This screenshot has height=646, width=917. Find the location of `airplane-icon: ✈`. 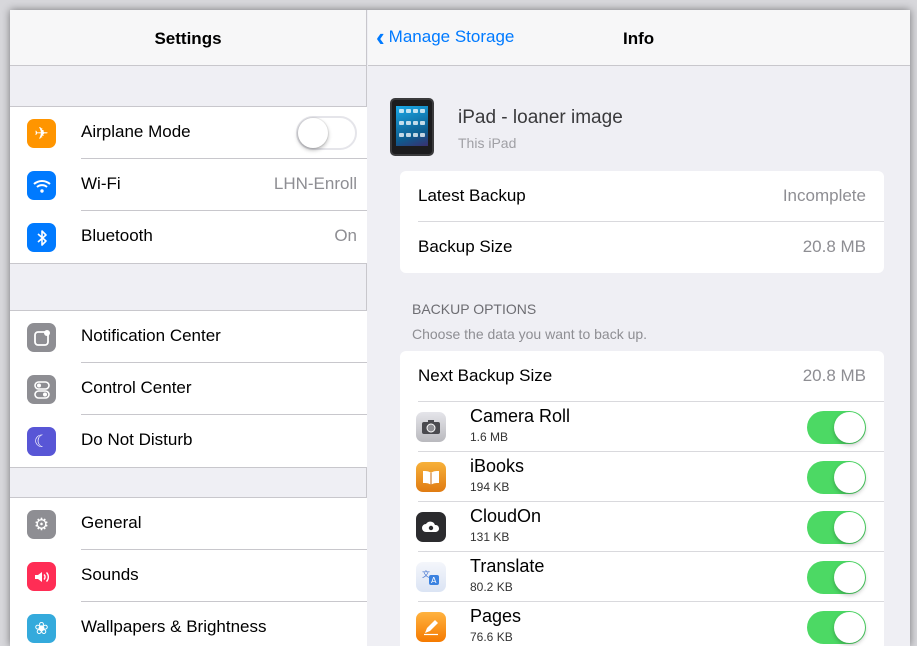

airplane-icon: ✈ is located at coordinates (41, 133).